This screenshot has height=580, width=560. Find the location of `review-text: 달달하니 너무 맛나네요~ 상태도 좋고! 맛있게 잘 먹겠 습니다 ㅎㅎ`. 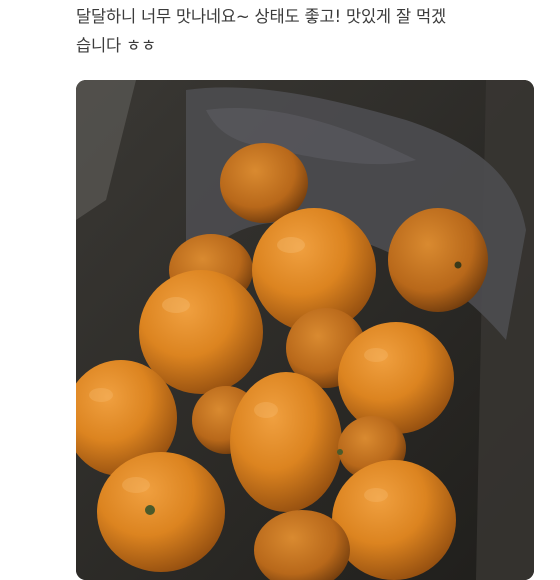

review-text: 달달하니 너무 맛나네요~ 상태도 좋고! 맛있게 잘 먹겠 습니다 ㅎㅎ is located at coordinates (311, 31).